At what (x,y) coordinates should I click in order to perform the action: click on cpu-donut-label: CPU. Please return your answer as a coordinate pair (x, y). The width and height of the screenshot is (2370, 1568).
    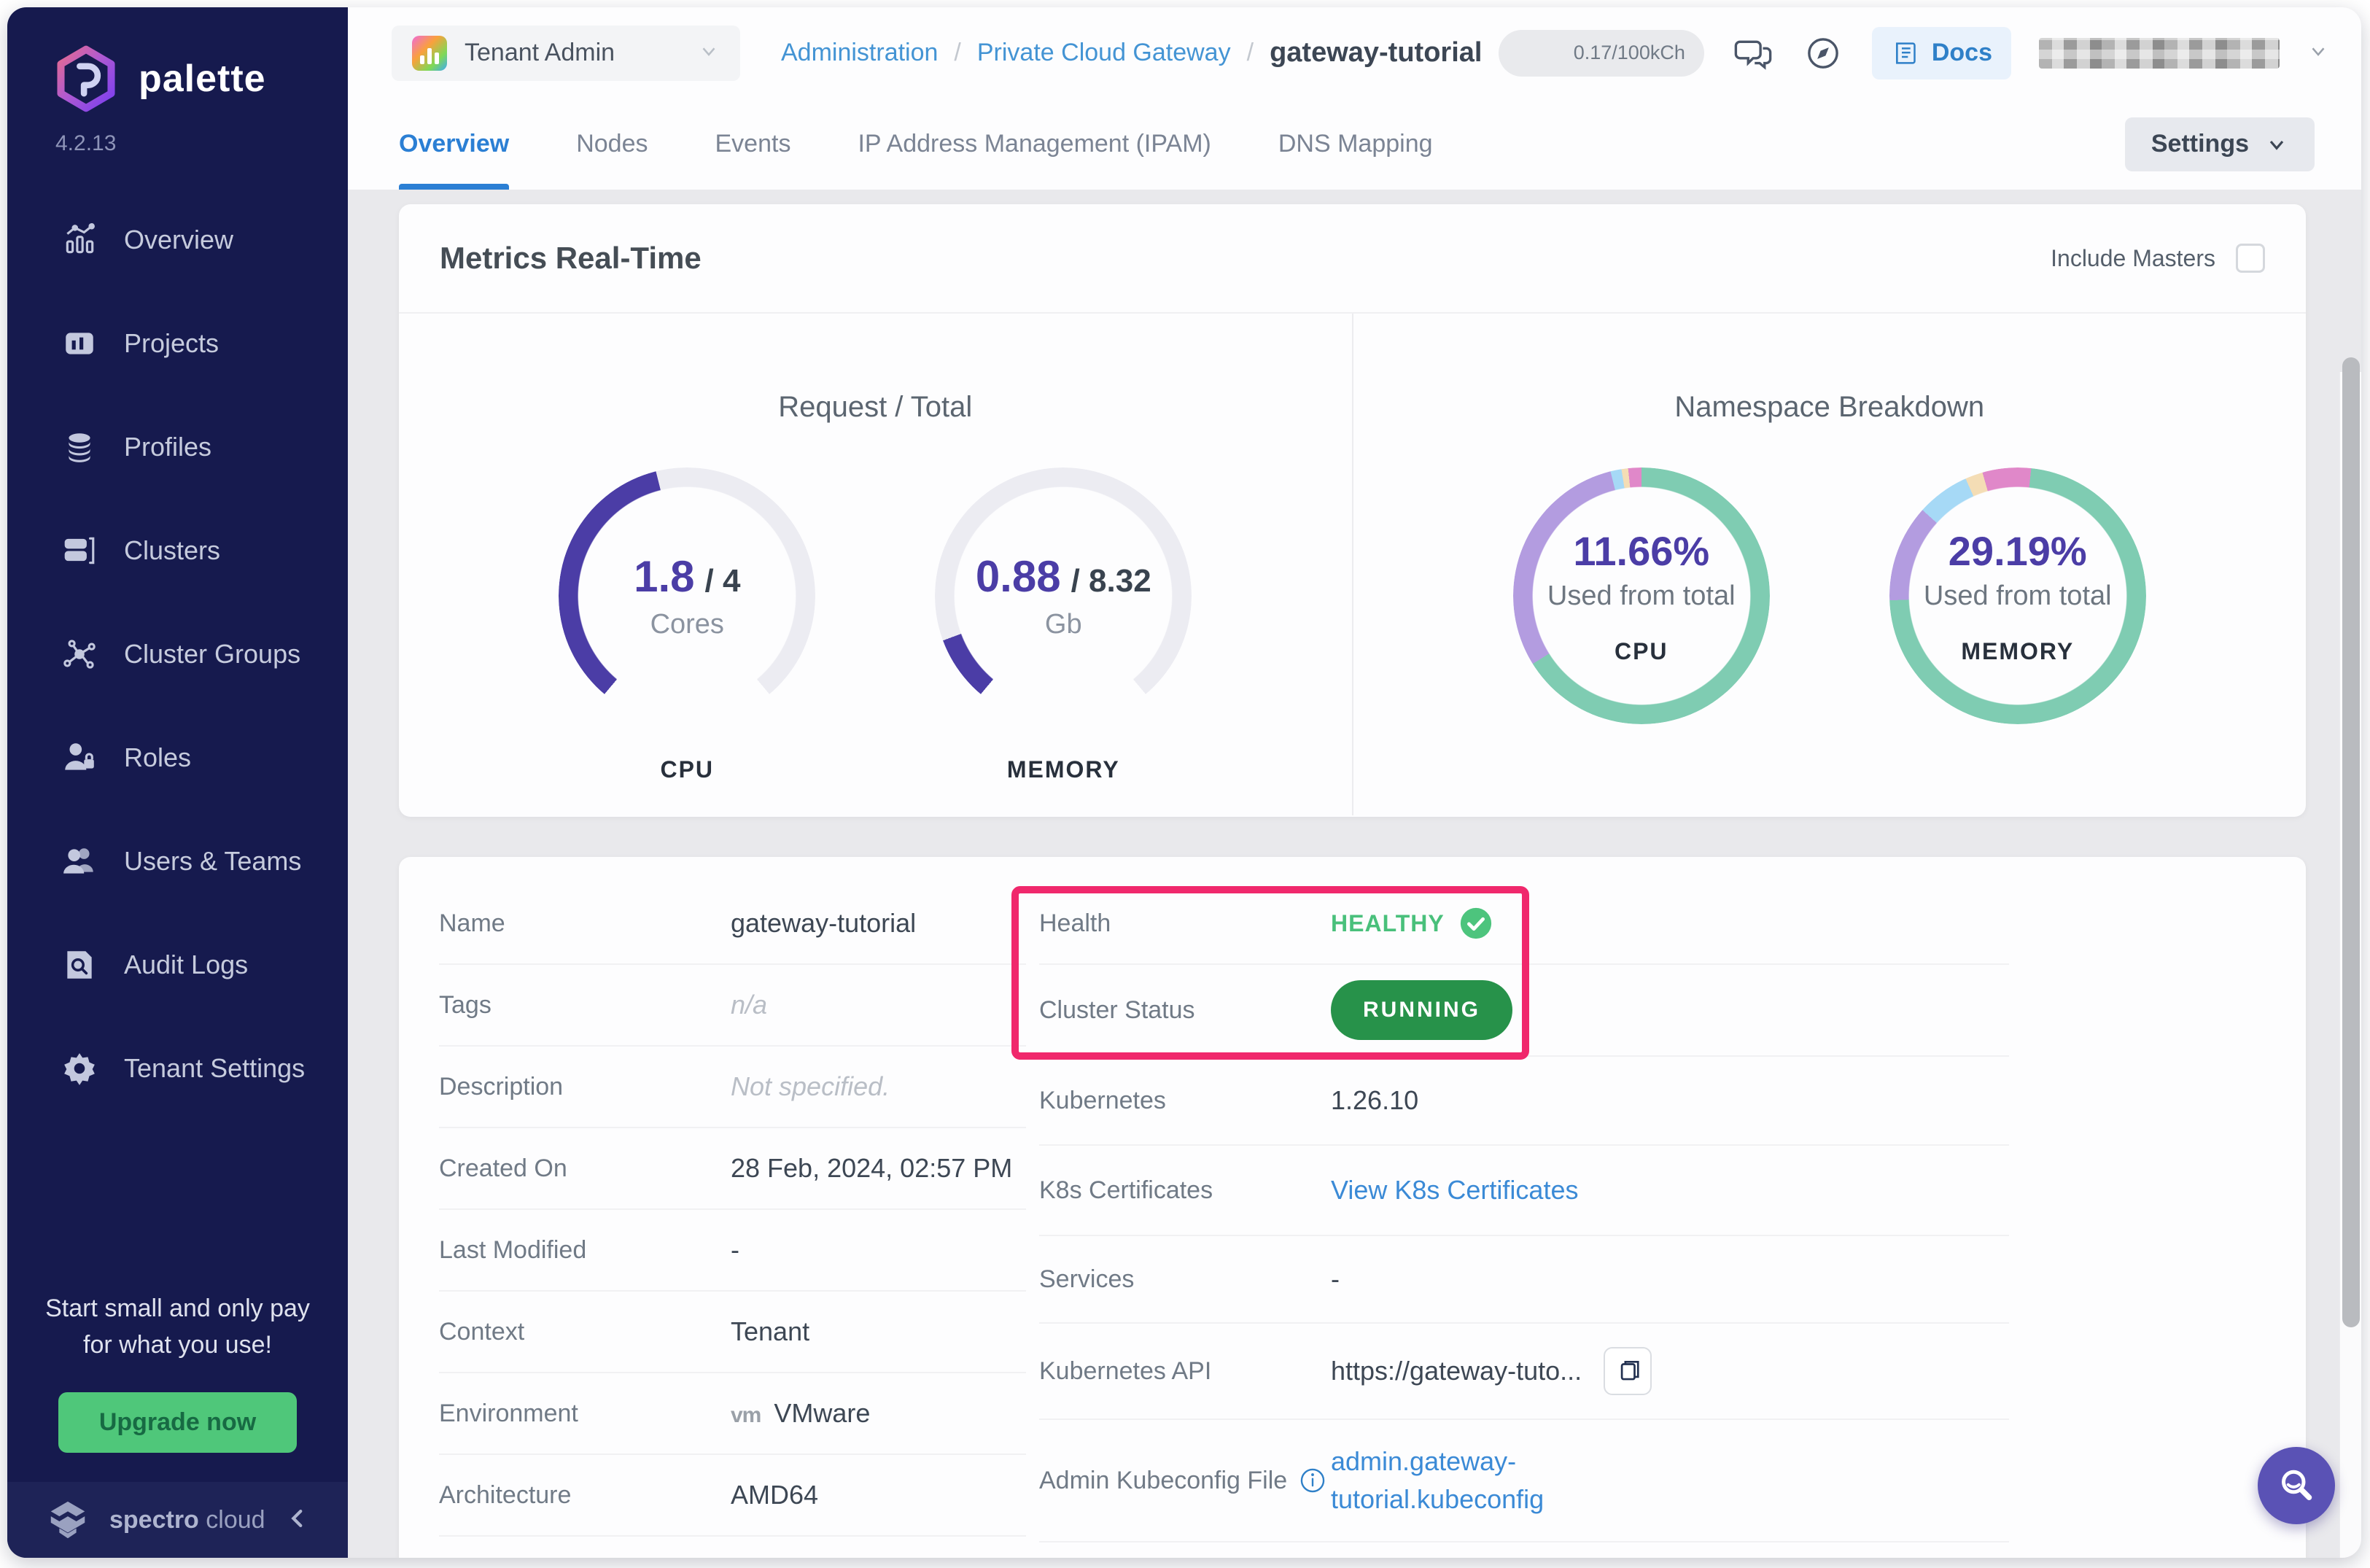
    Looking at the image, I should click on (1641, 650).